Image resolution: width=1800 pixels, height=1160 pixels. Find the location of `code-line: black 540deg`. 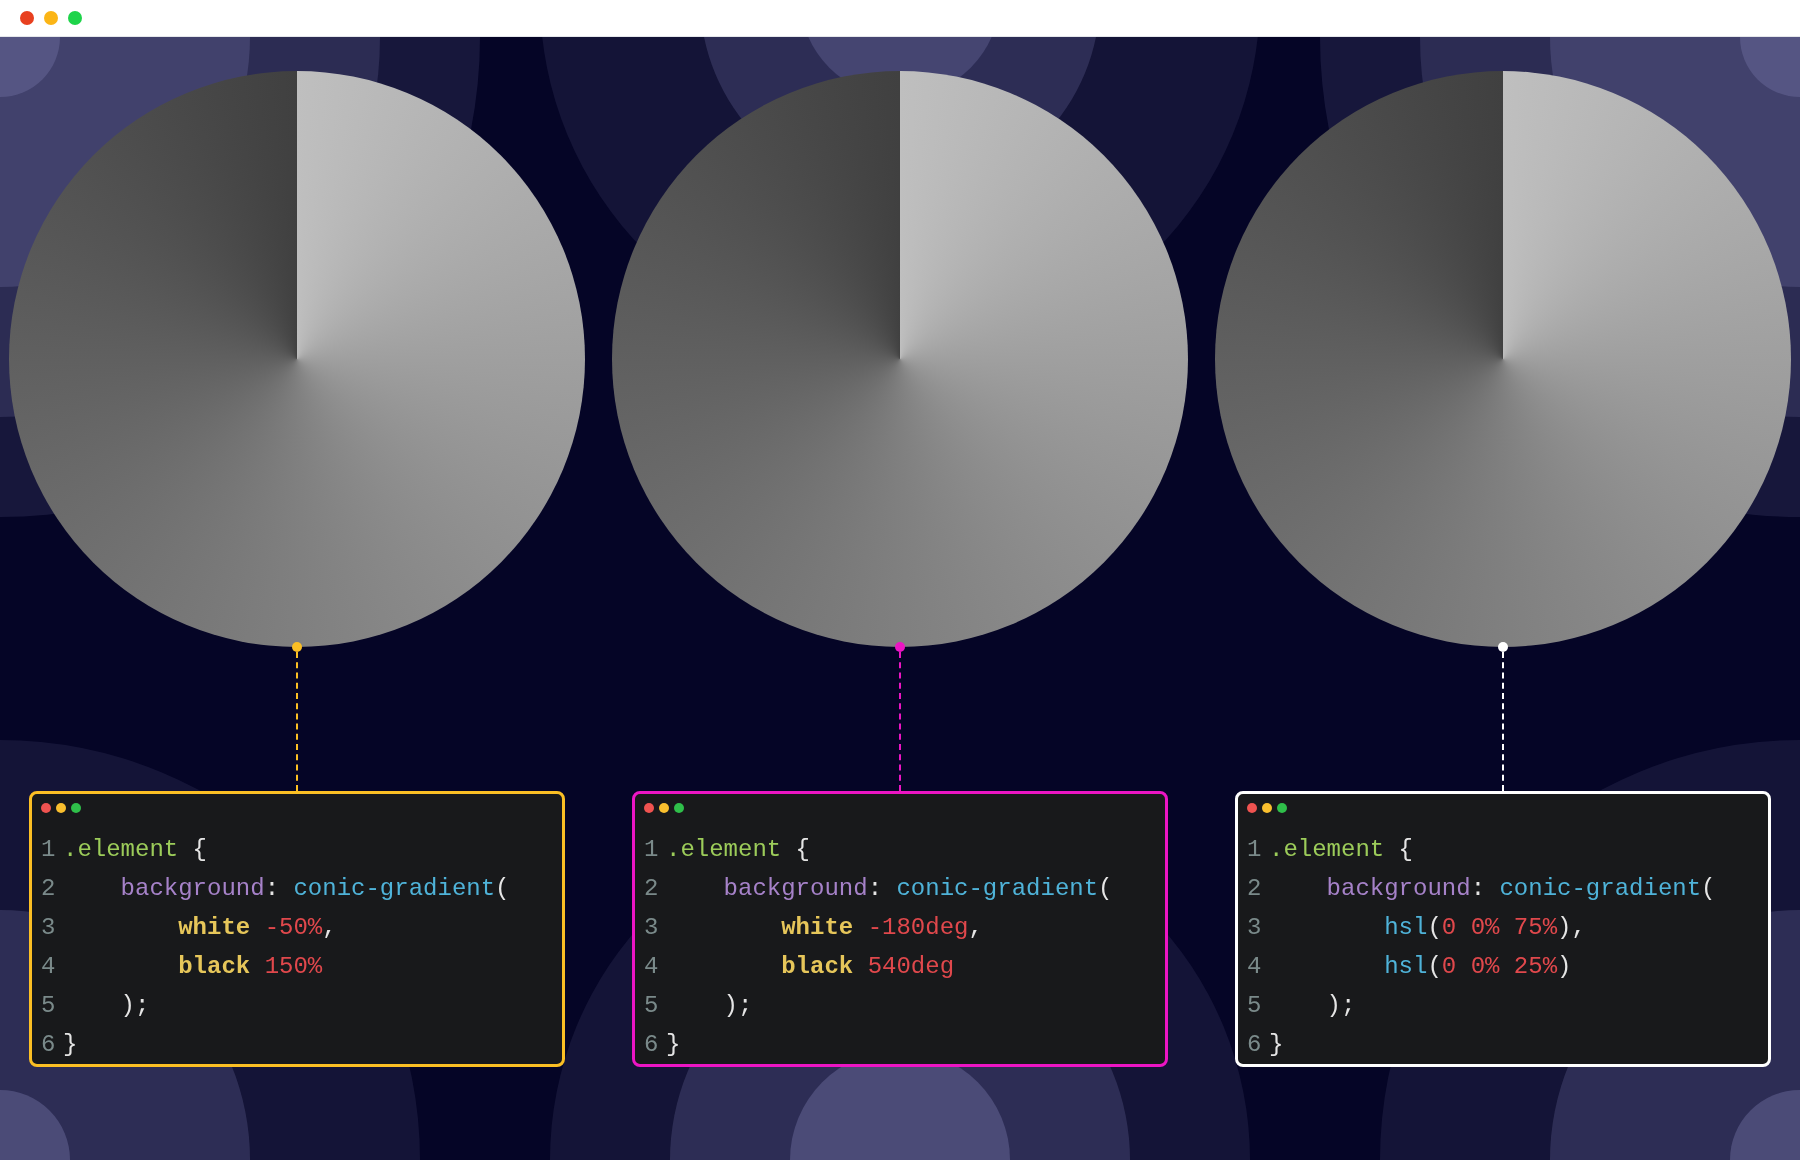

code-line: black 540deg is located at coordinates (867, 967).